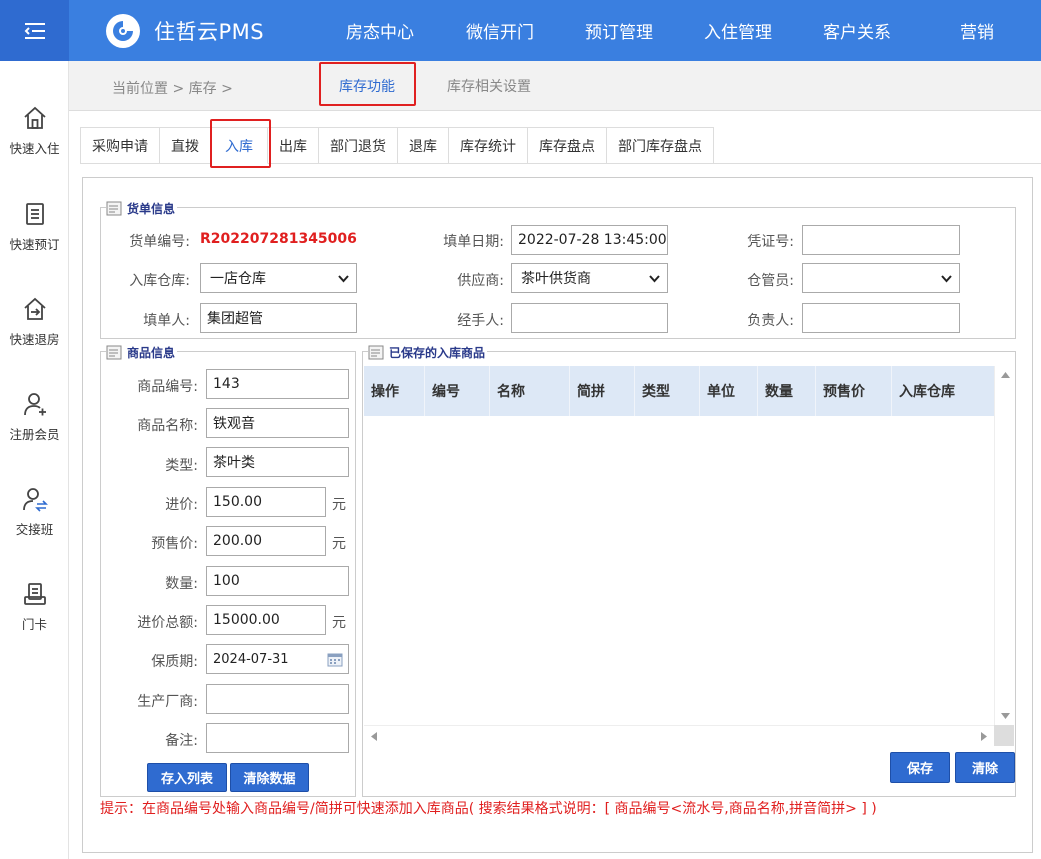  What do you see at coordinates (854, 391) in the screenshot?
I see `col-presale-price: 预售价` at bounding box center [854, 391].